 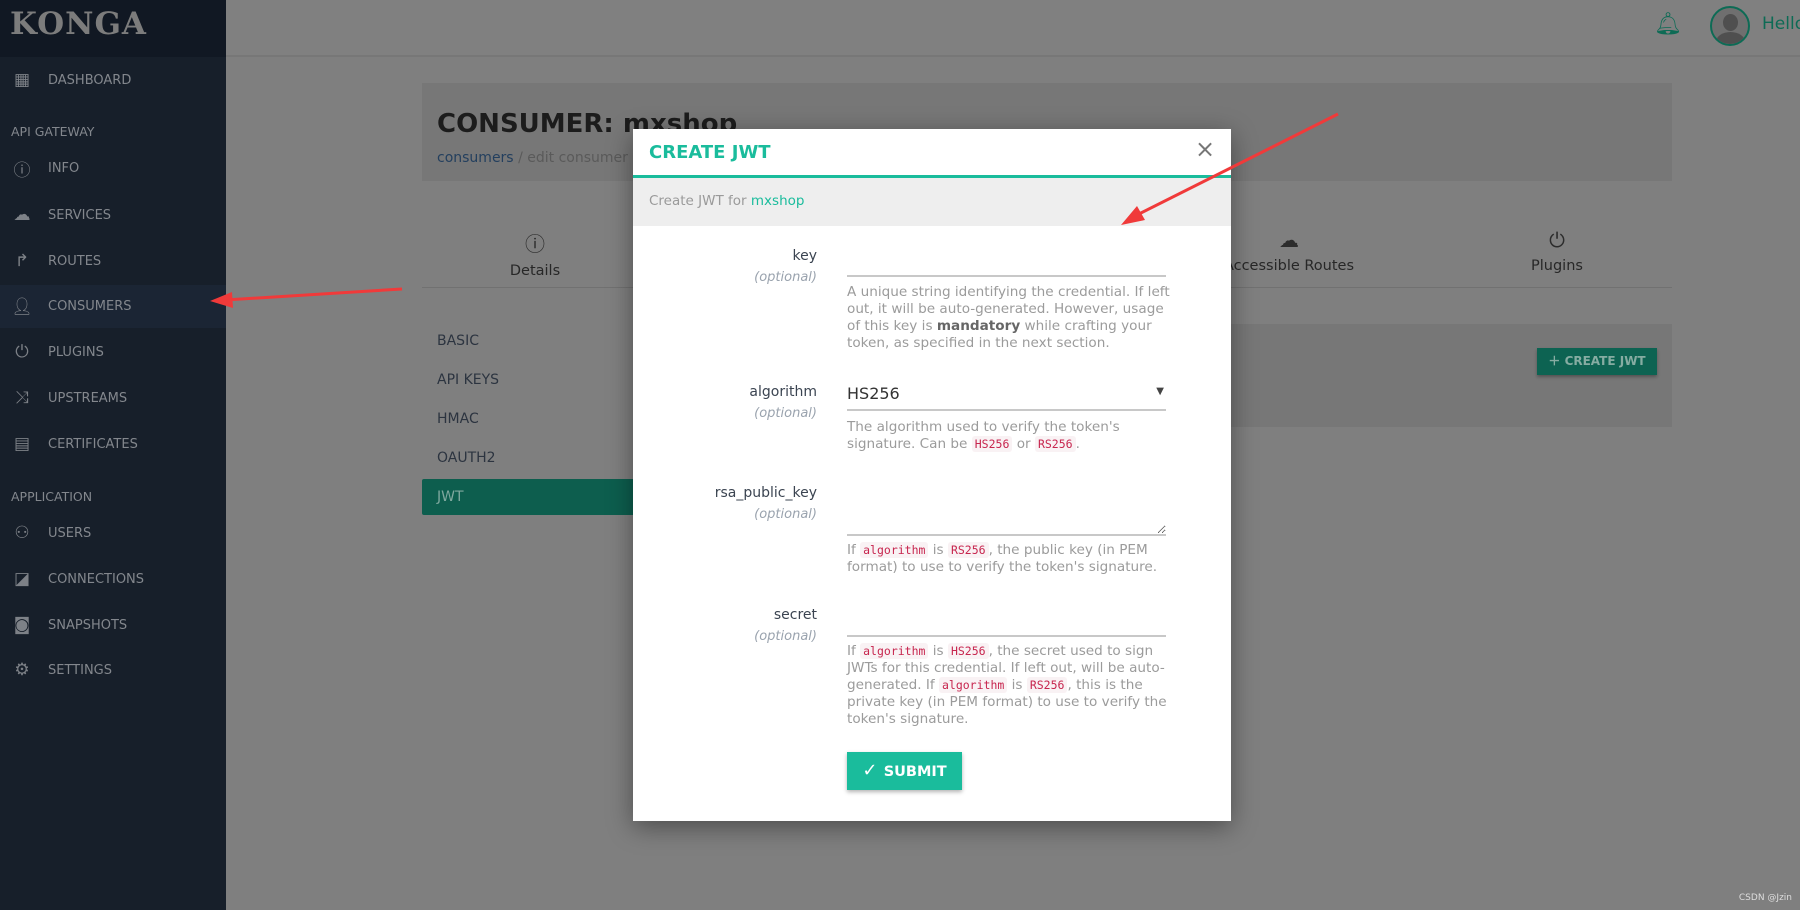 What do you see at coordinates (475, 158) in the screenshot?
I see `breadcrumb-consumers: consumers` at bounding box center [475, 158].